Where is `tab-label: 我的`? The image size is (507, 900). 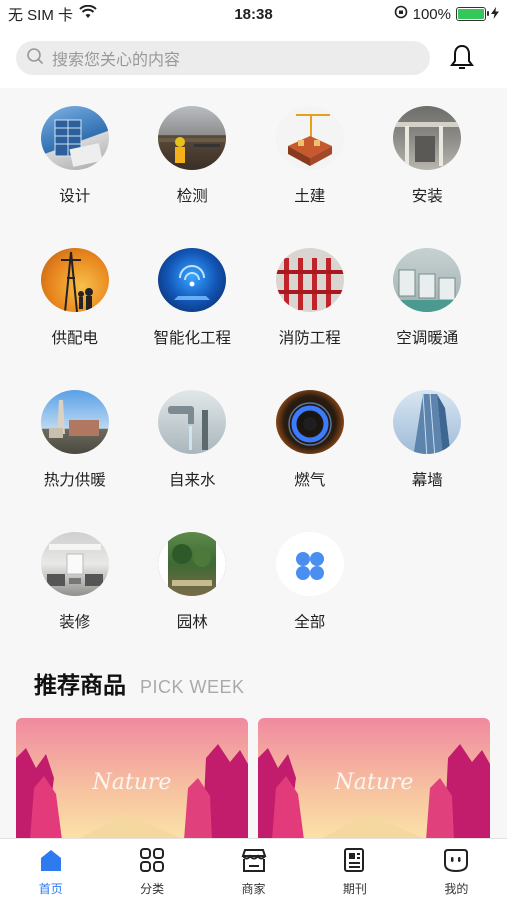
tab-label: 我的 is located at coordinates (456, 889).